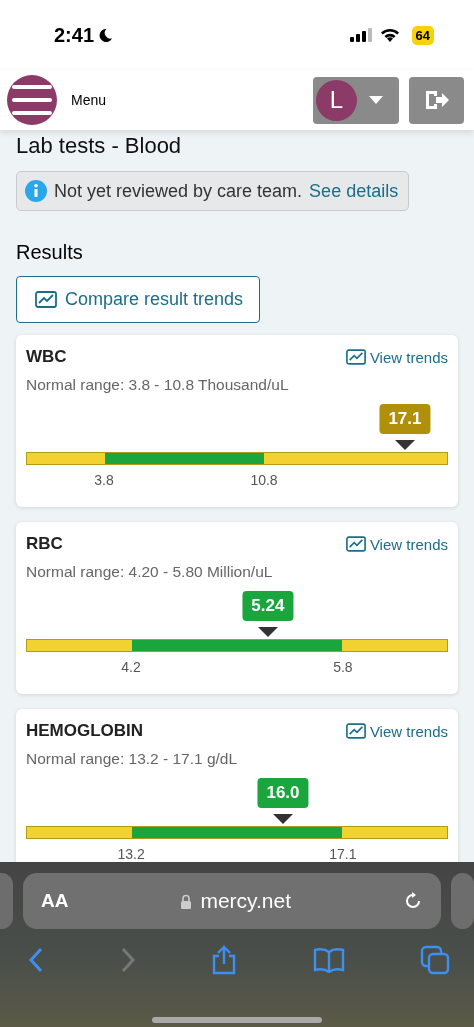 The image size is (474, 1027). I want to click on tab-edge, so click(462, 901).